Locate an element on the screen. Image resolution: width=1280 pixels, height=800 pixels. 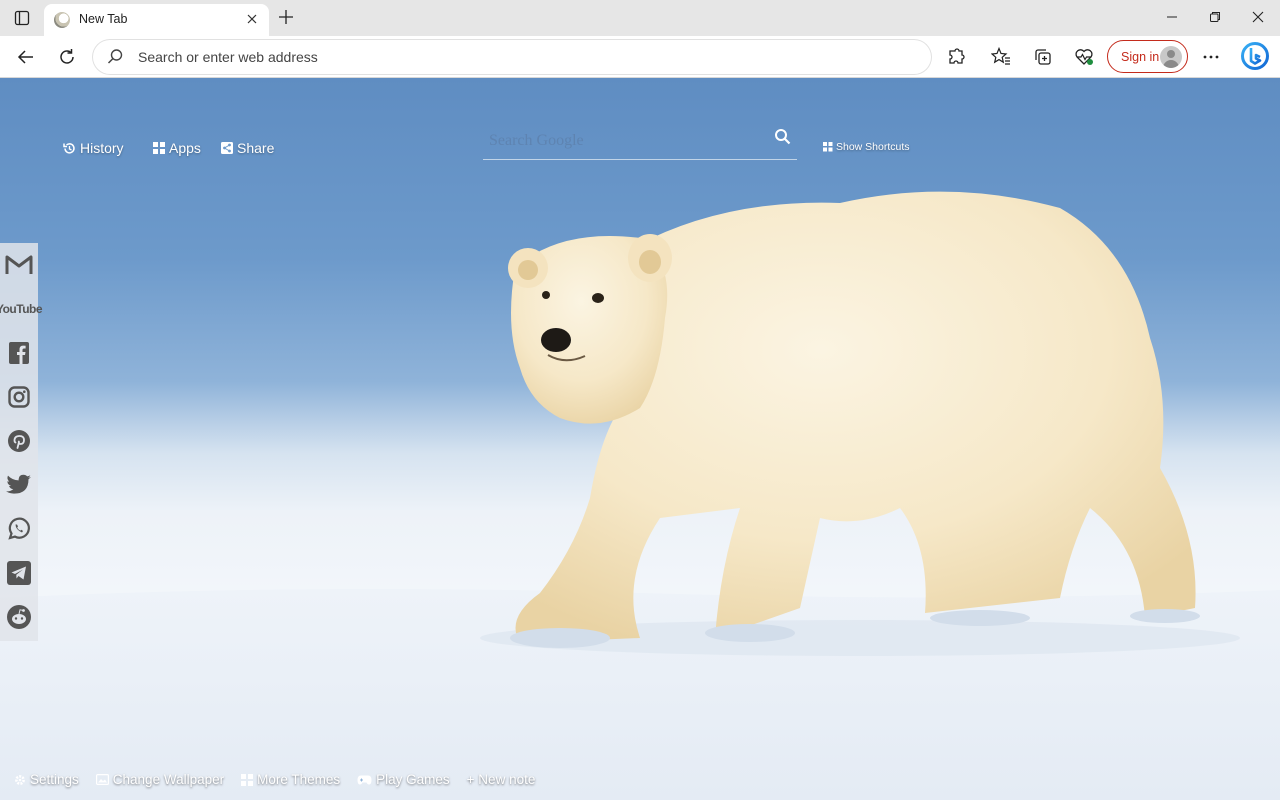
telegram-icon is located at coordinates (19, 573).